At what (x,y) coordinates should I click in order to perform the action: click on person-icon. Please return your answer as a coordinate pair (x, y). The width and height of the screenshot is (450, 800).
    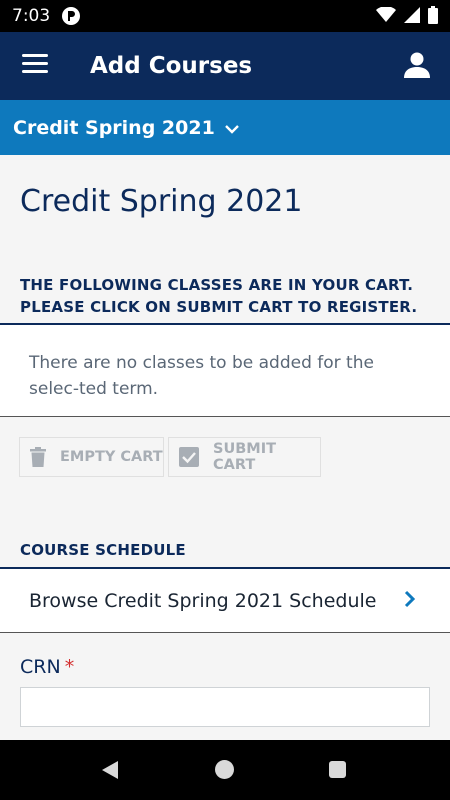
    Looking at the image, I should click on (417, 65).